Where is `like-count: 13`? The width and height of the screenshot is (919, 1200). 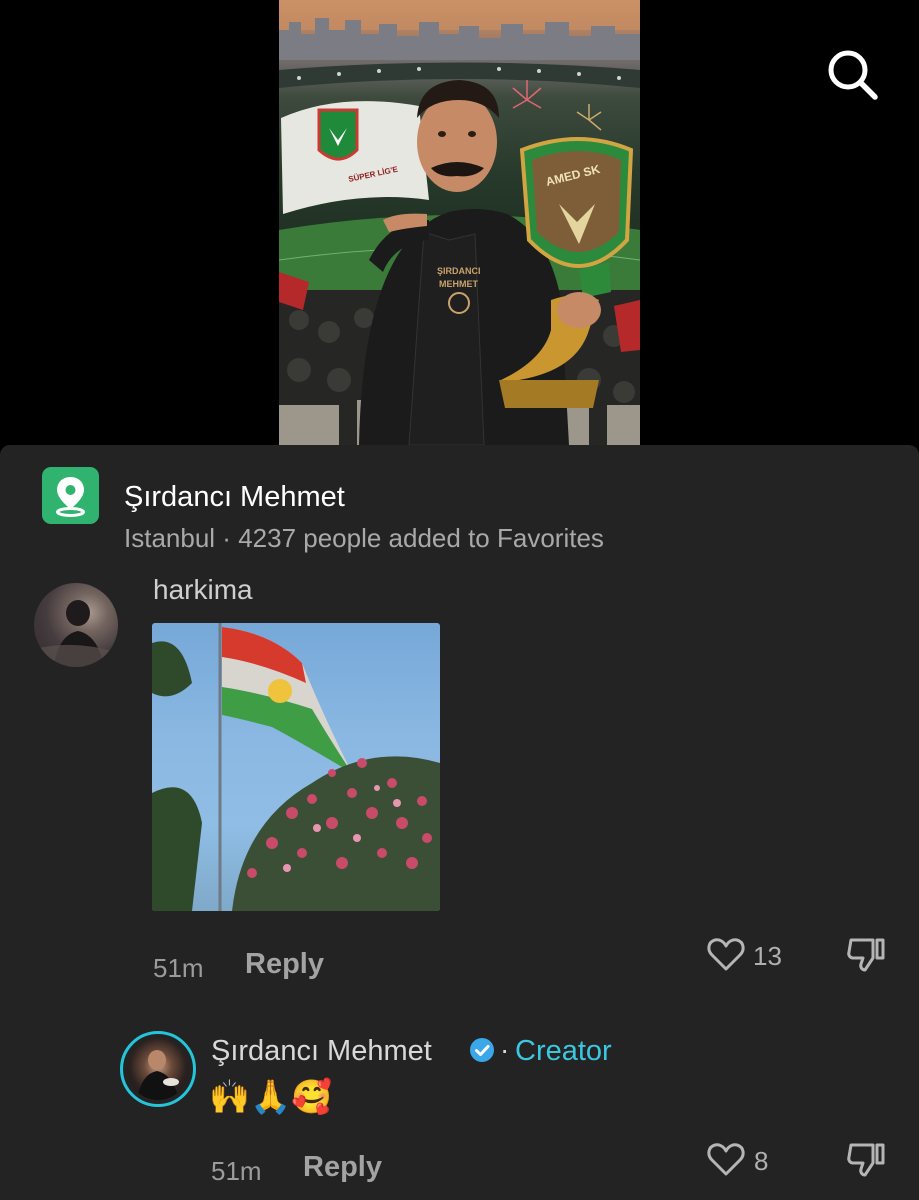
like-count: 13 is located at coordinates (767, 956).